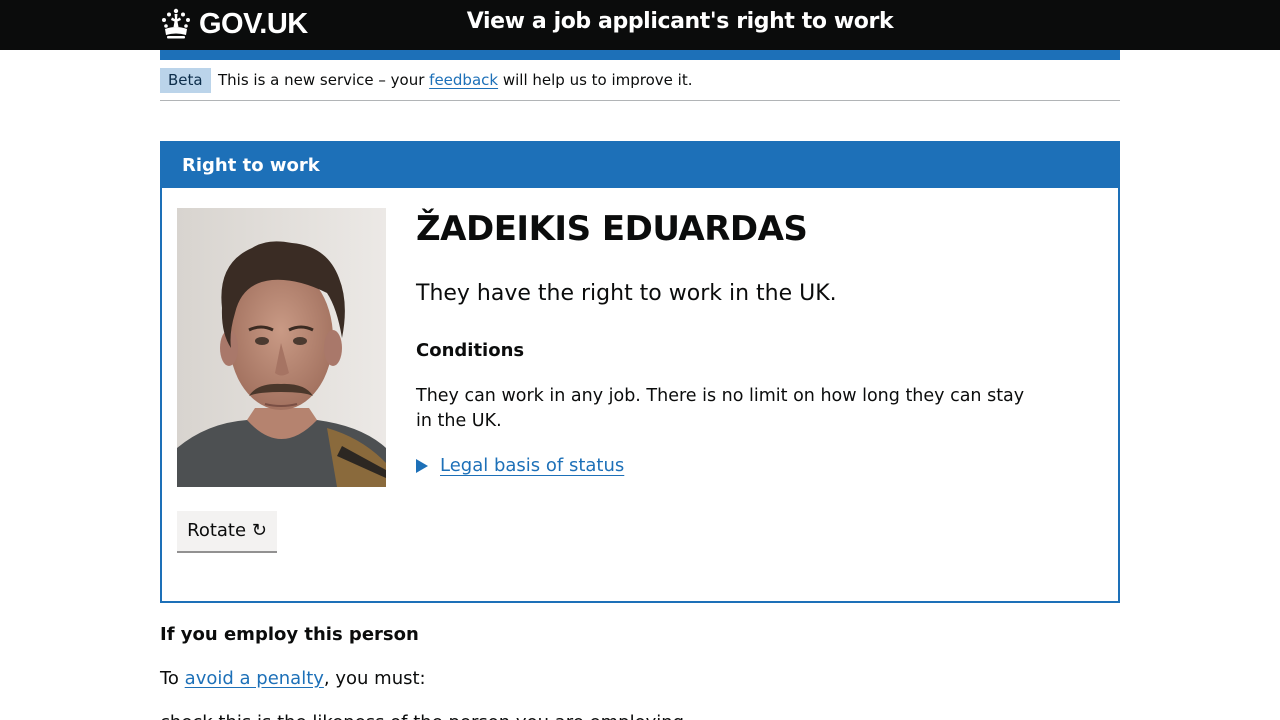 The image size is (1280, 720). Describe the element at coordinates (680, 21) in the screenshot. I see `service-name: View a job applicant's right to work` at that location.